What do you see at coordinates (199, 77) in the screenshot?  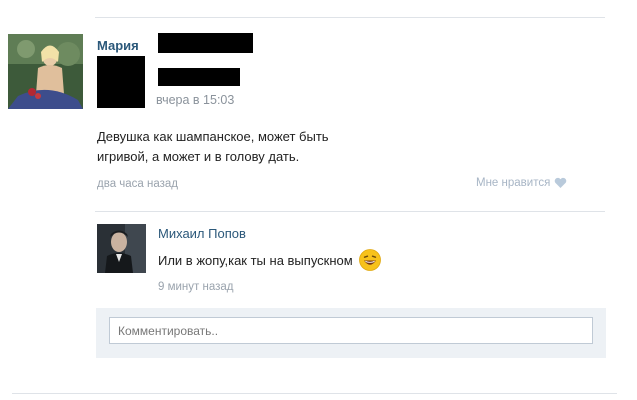 I see `redacted-sublabel` at bounding box center [199, 77].